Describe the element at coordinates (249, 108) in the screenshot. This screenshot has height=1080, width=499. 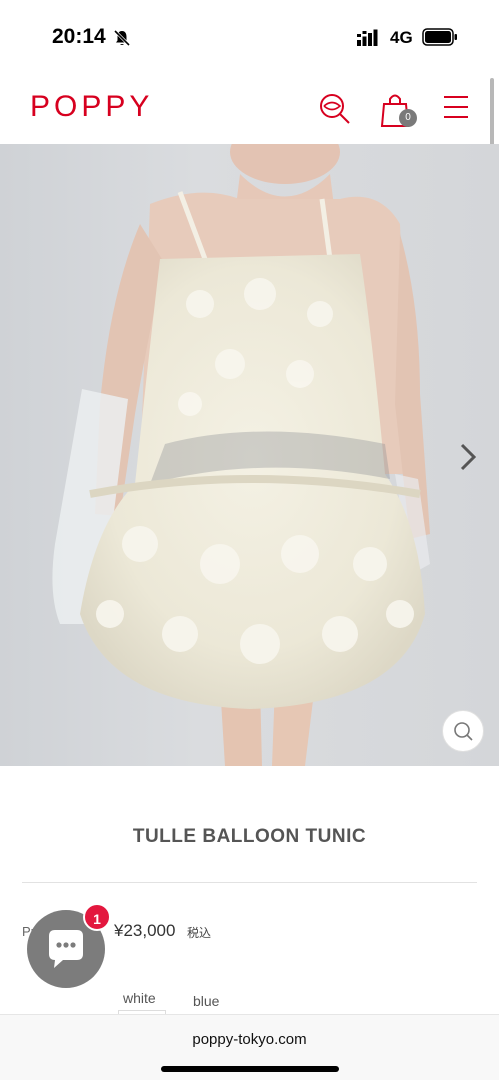
I see `site-header: POPPY` at that location.